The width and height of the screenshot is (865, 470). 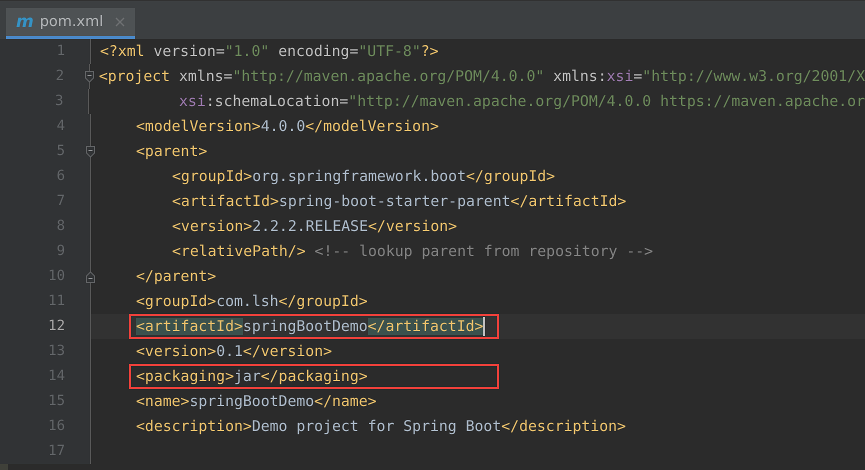 What do you see at coordinates (399, 202) in the screenshot?
I see `code-line: <artifactId>spring-boot-starter-parent</artifactId>` at bounding box center [399, 202].